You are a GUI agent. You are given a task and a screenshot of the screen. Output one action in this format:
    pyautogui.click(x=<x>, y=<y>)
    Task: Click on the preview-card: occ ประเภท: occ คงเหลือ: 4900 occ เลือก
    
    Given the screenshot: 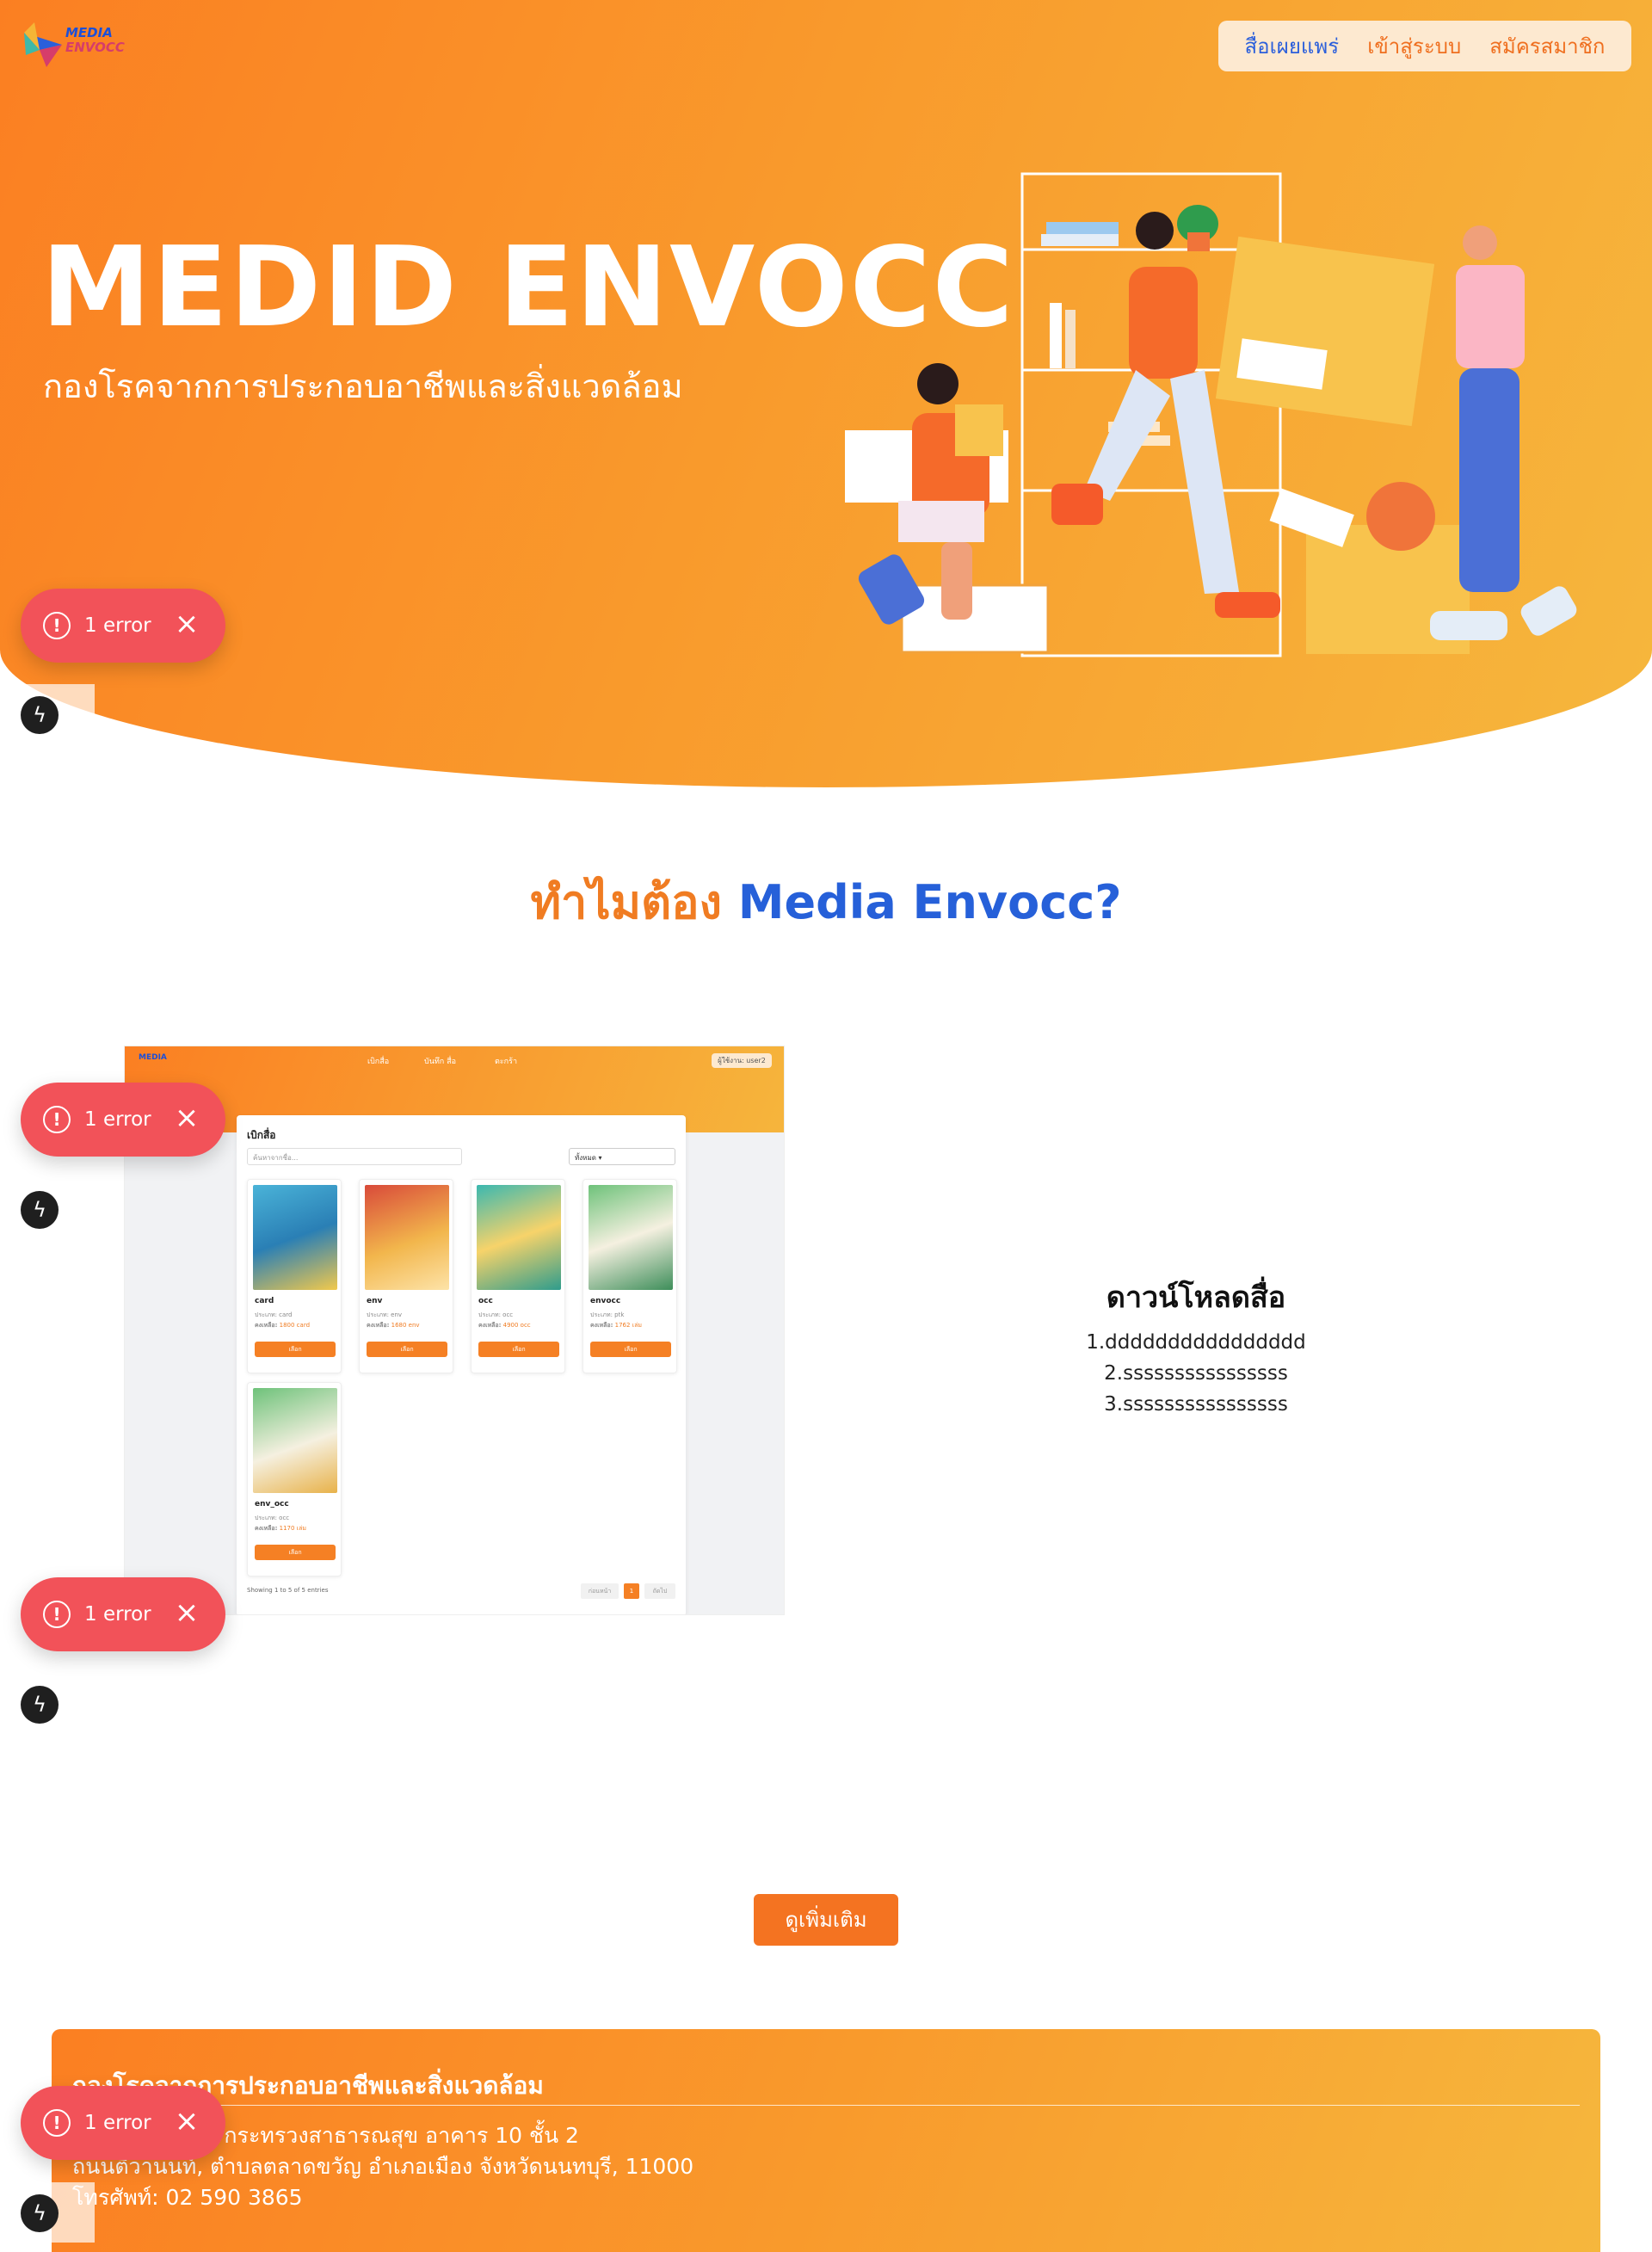 What is the action you would take?
    pyautogui.click(x=518, y=1276)
    